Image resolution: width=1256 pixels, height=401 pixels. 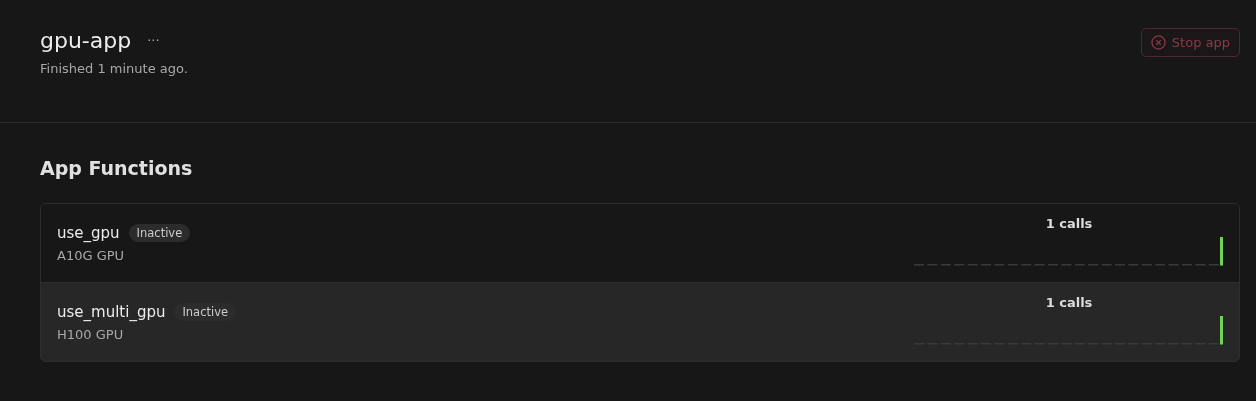 What do you see at coordinates (117, 168) in the screenshot?
I see `section-title: App Functions` at bounding box center [117, 168].